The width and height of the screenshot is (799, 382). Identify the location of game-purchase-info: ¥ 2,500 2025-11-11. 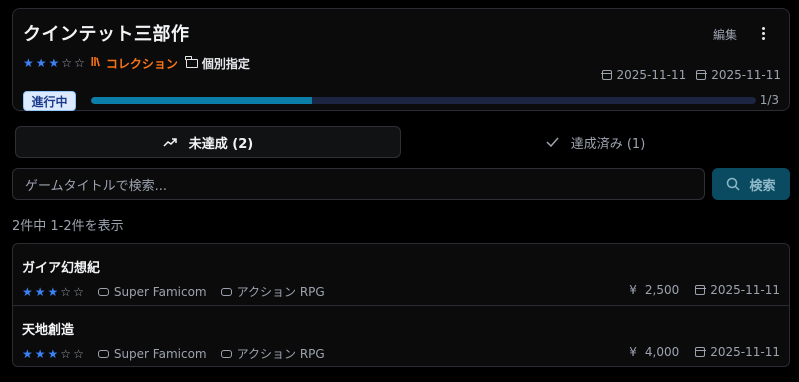
(704, 290).